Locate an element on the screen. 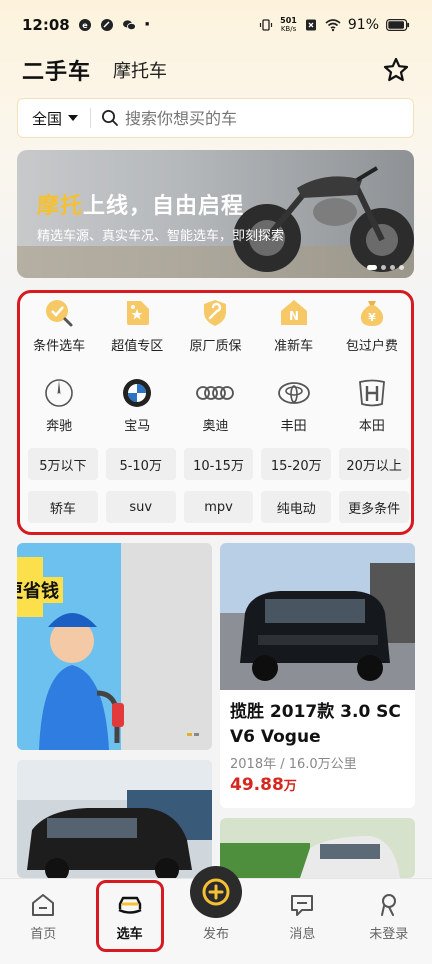  price-filter-chip: 10-15万 is located at coordinates (218, 464).